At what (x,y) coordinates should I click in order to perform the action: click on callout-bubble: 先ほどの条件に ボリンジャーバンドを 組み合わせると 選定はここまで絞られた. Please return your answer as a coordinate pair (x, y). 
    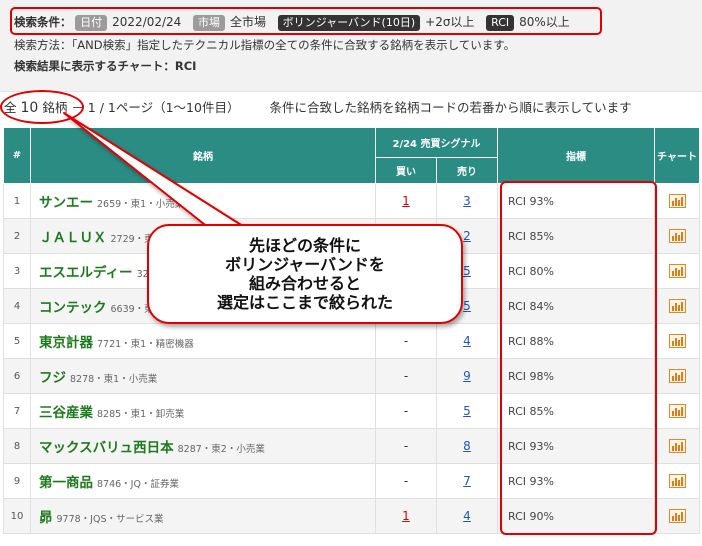
    Looking at the image, I should click on (305, 274).